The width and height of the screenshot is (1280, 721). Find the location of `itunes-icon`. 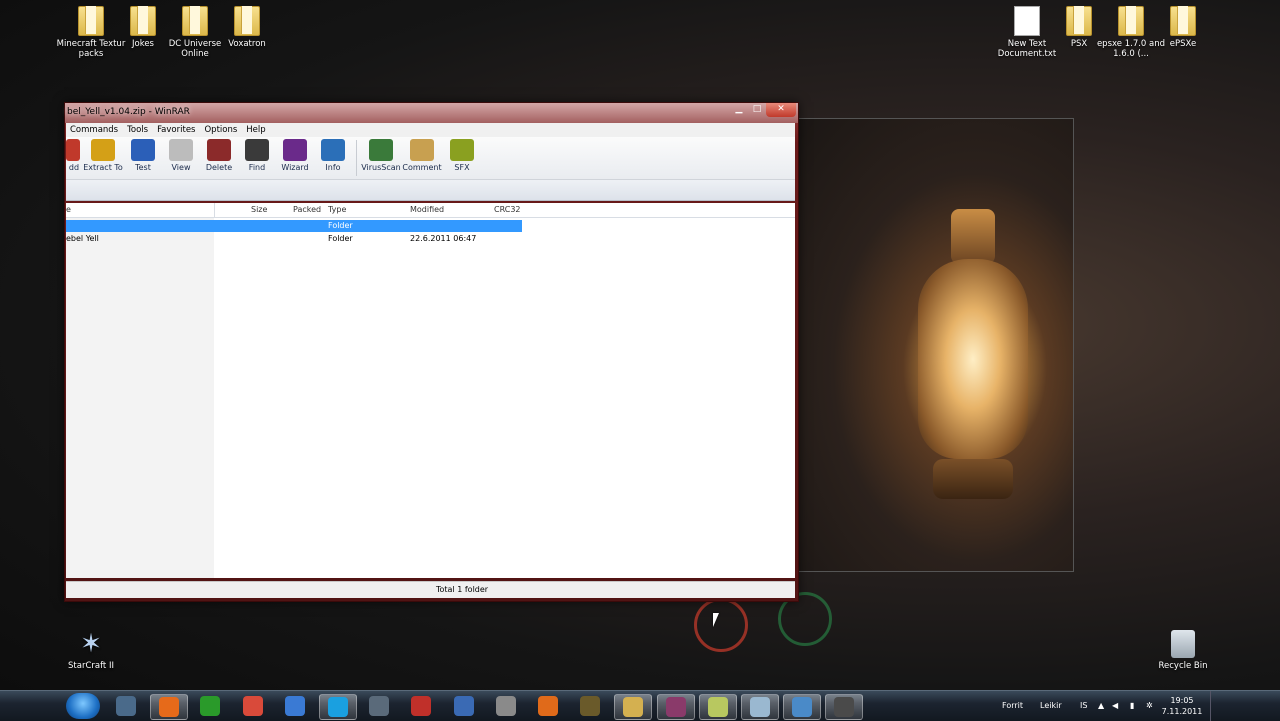

itunes-icon is located at coordinates (294, 706).